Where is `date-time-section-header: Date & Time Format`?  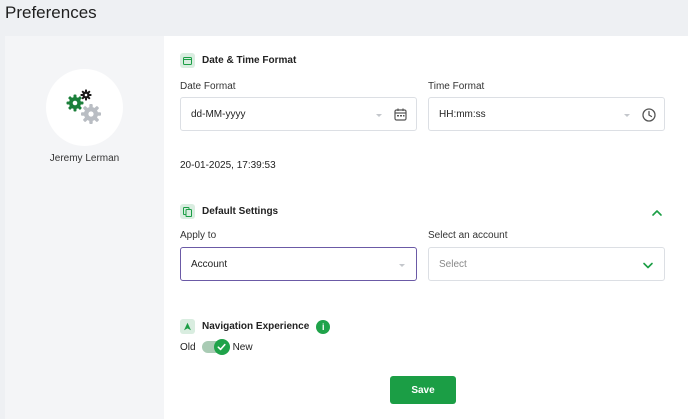 date-time-section-header: Date & Time Format is located at coordinates (238, 60).